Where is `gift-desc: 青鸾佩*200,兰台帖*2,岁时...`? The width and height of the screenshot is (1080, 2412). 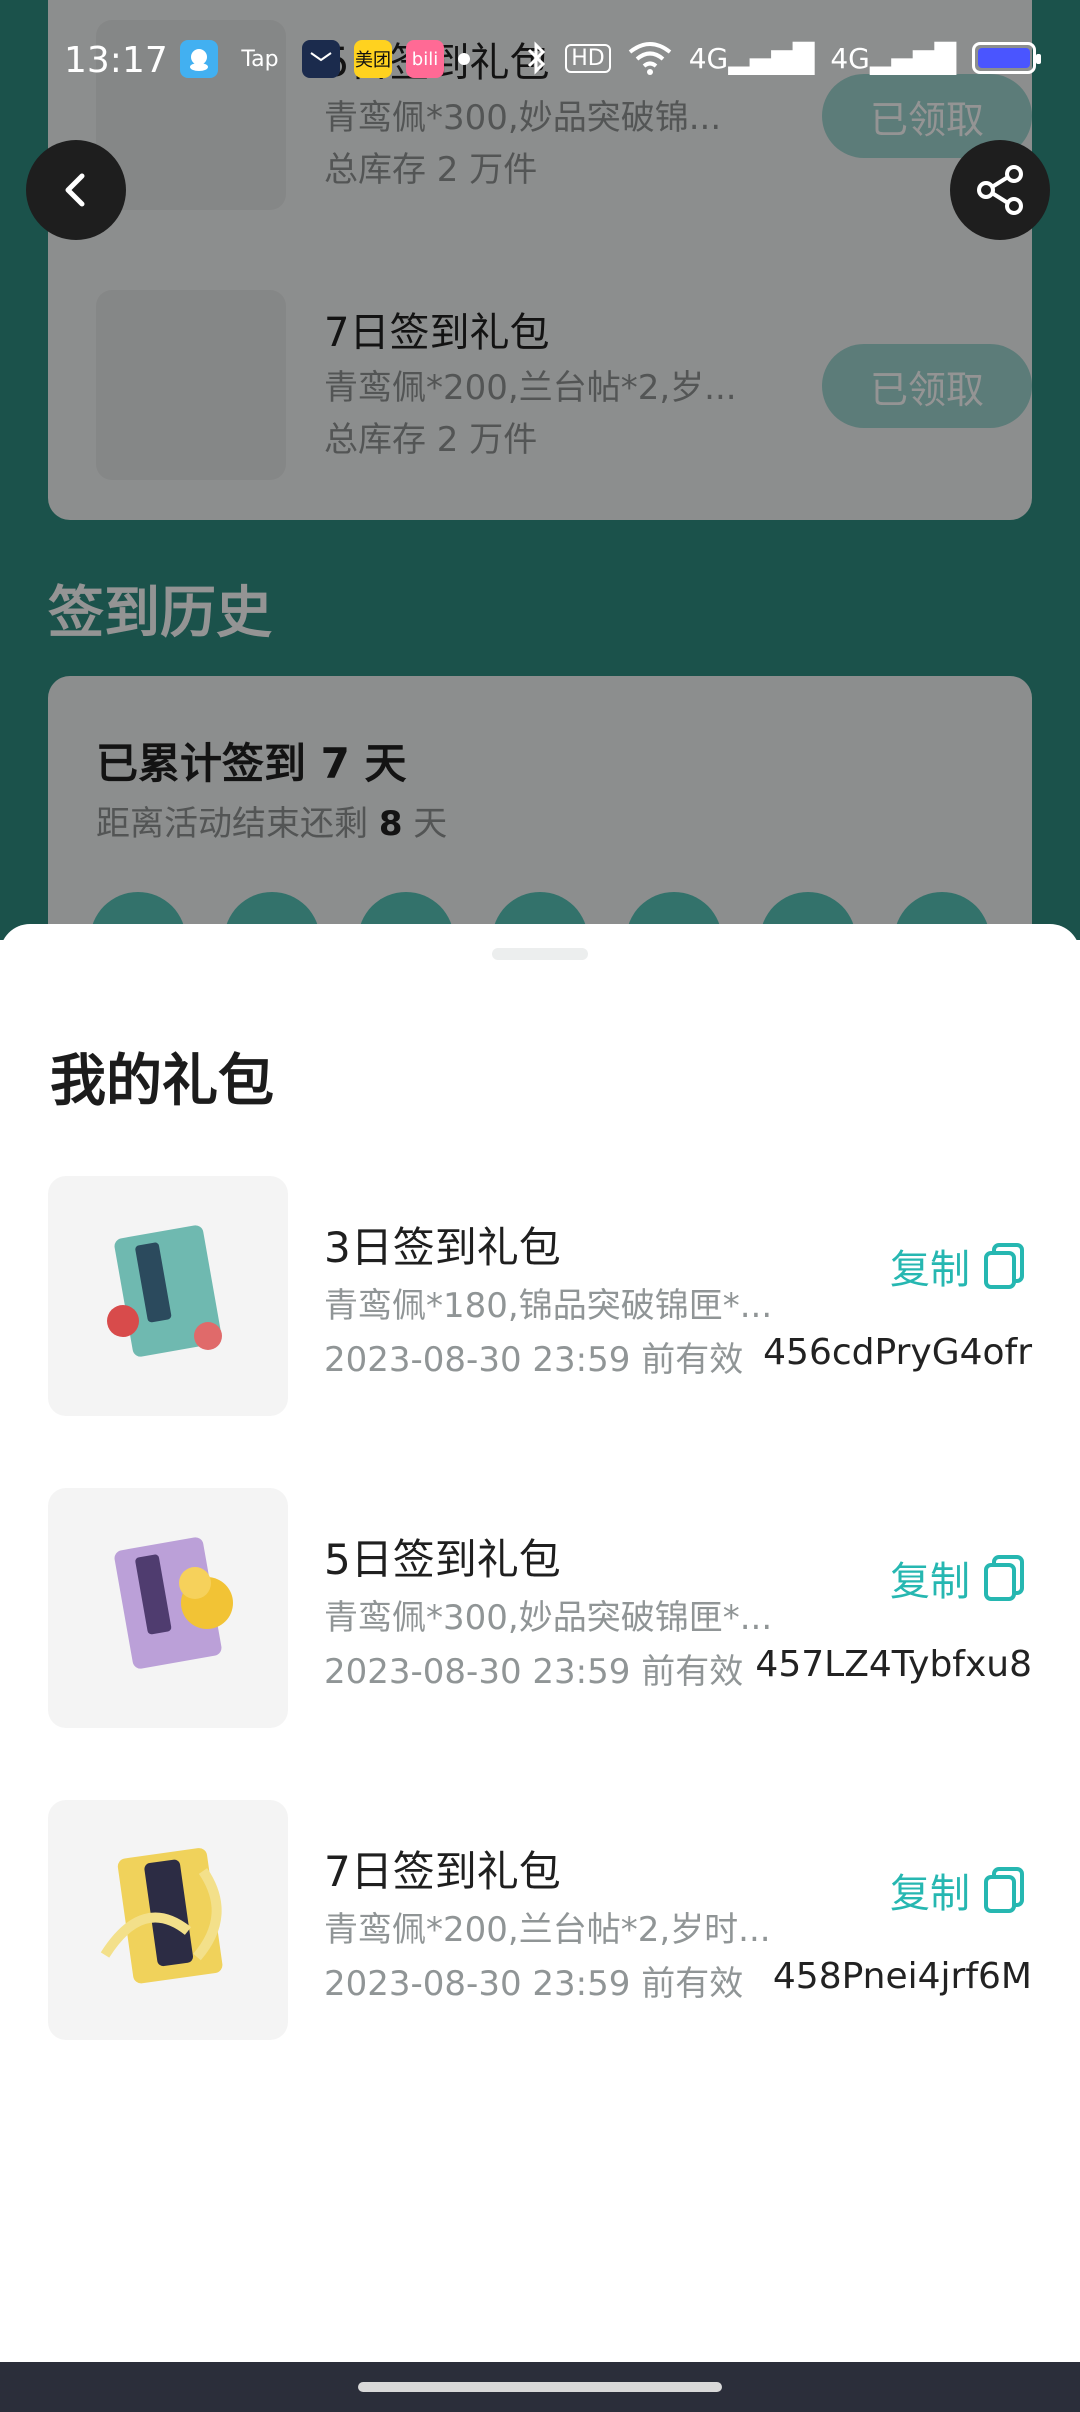
gift-desc: 青鸾佩*200,兰台帖*2,岁时... is located at coordinates (547, 1930).